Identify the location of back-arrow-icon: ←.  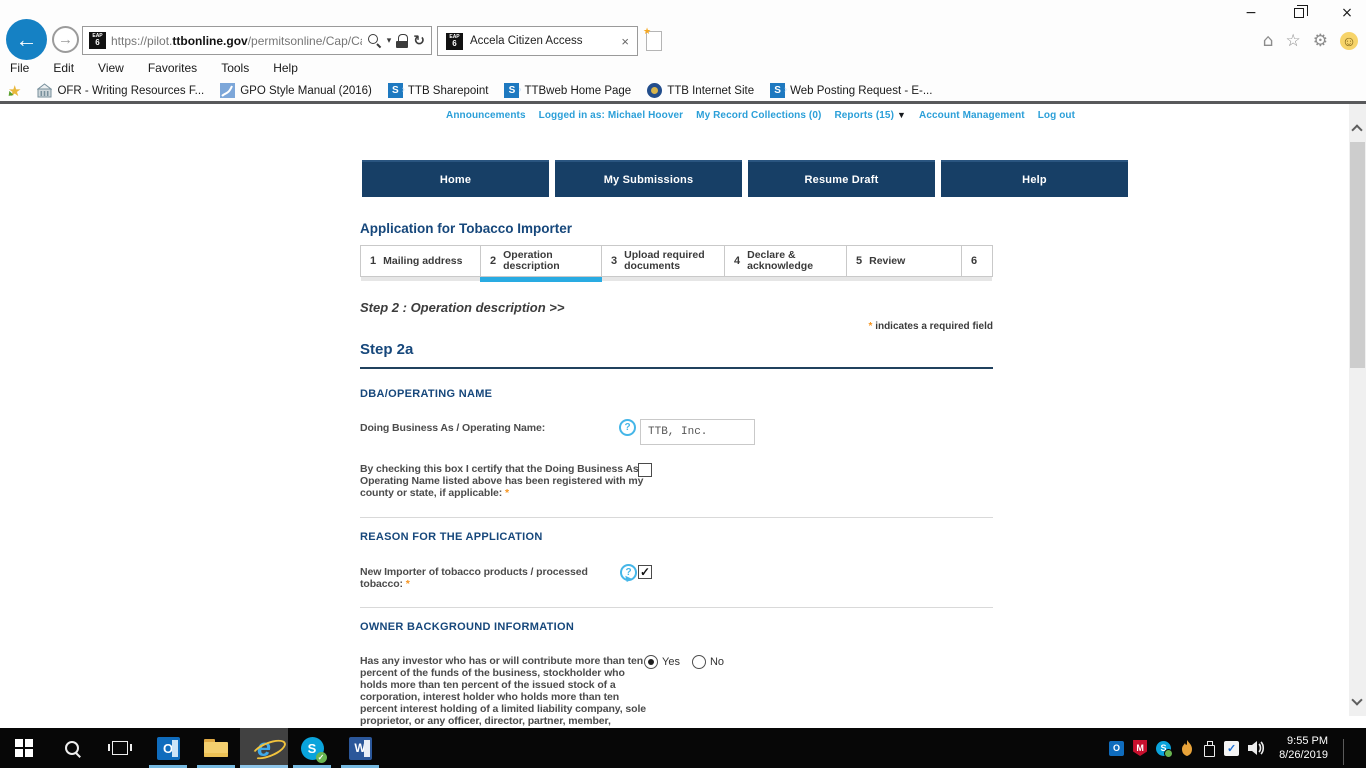
(26, 39).